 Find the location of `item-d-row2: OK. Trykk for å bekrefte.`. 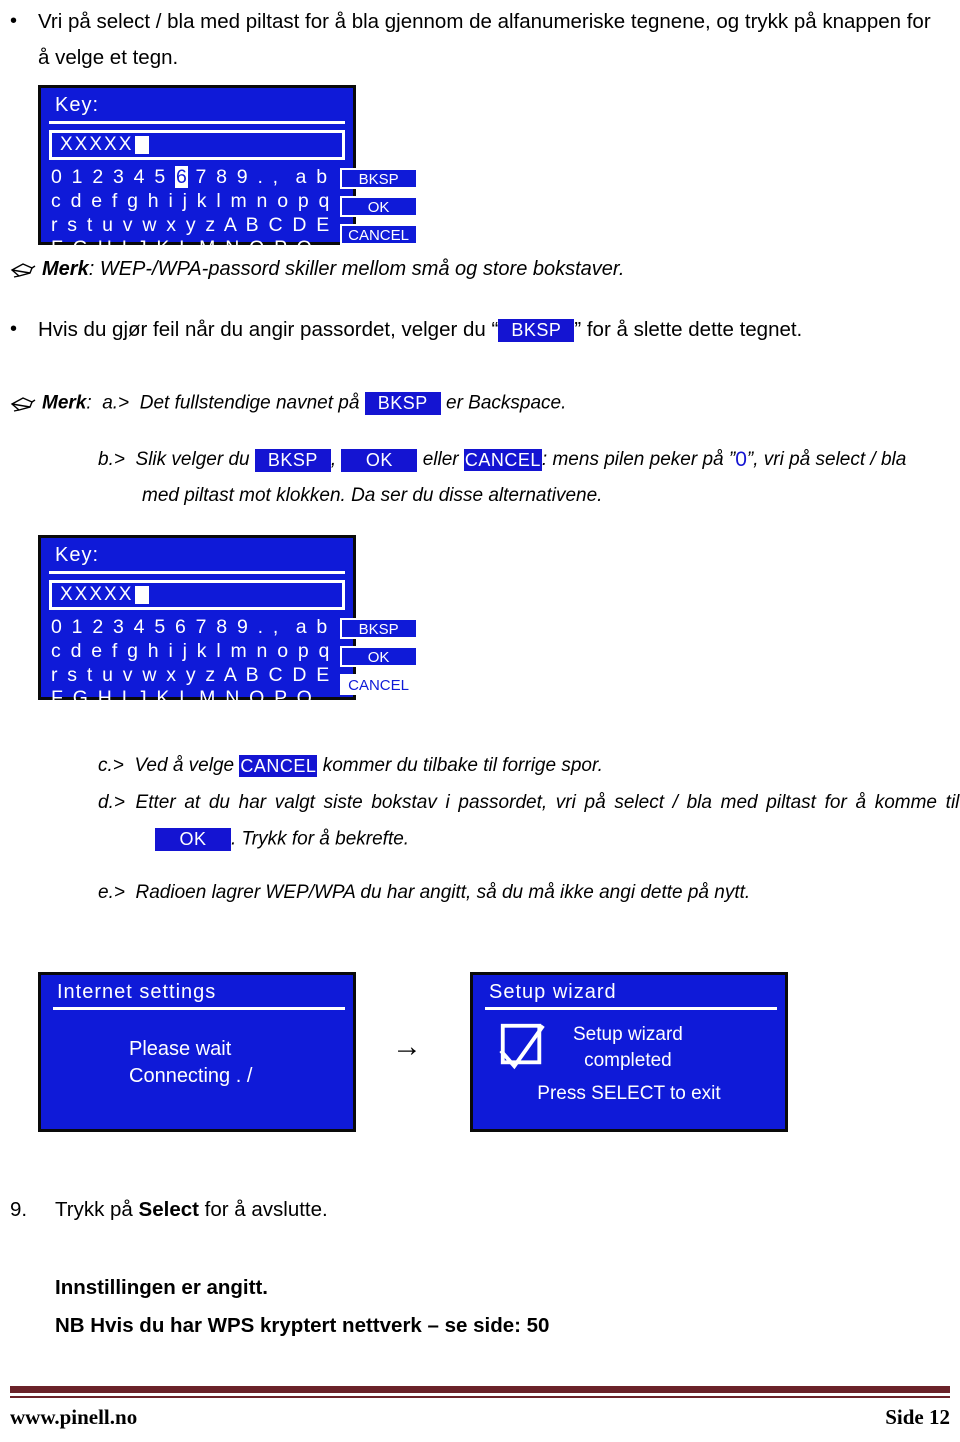

item-d-row2: OK. Trykk for å bekrefte. is located at coordinates (555, 839).